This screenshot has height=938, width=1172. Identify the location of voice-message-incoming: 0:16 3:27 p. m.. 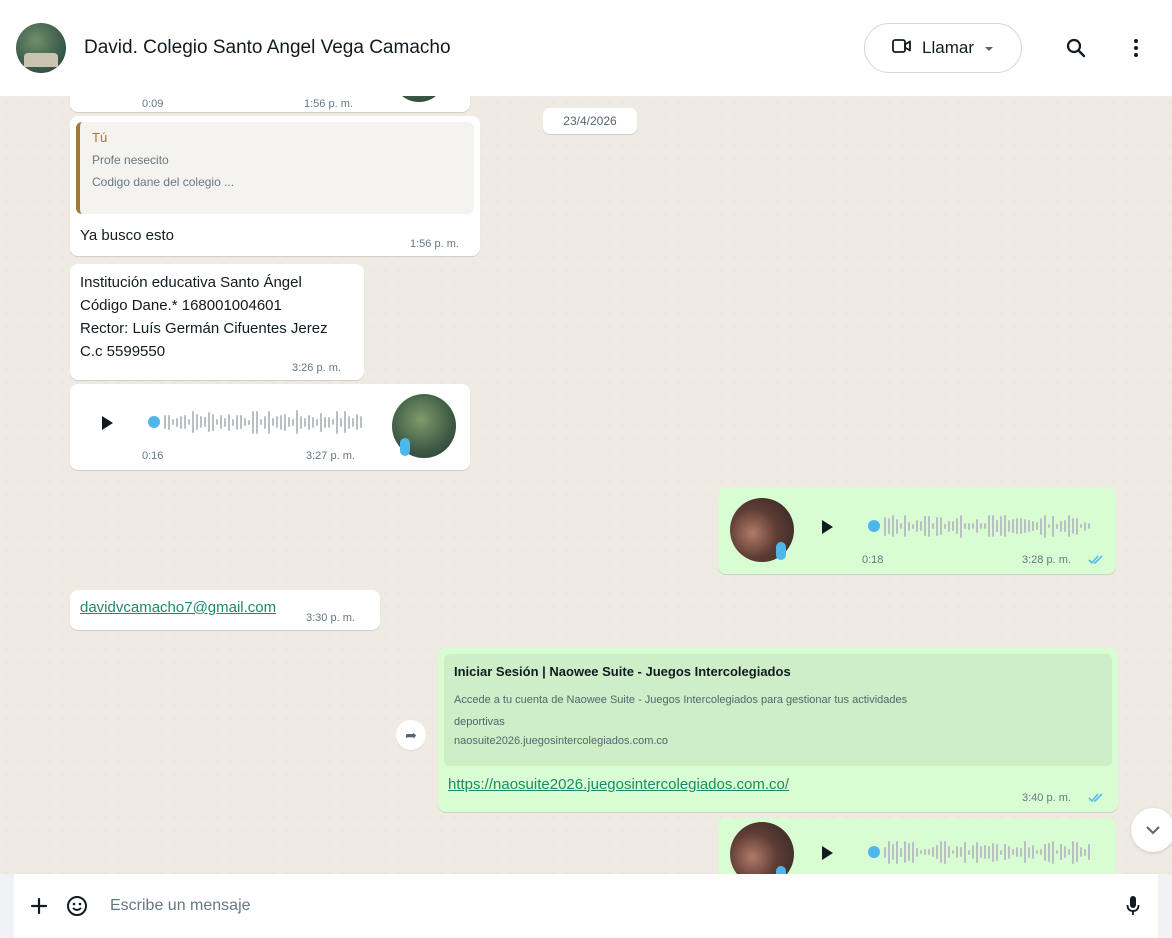
(270, 427).